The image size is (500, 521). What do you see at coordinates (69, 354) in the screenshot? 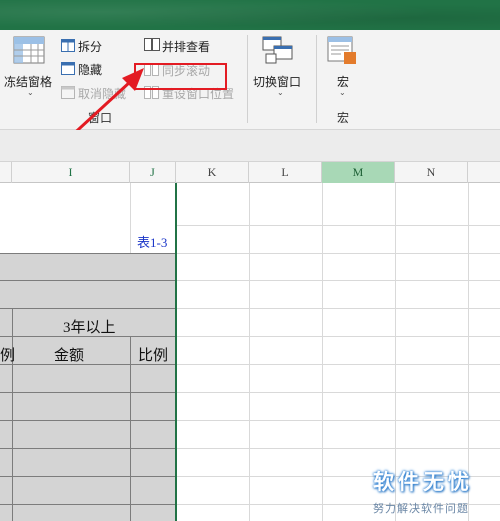
I see `amount-header-cell: 金额` at bounding box center [69, 354].